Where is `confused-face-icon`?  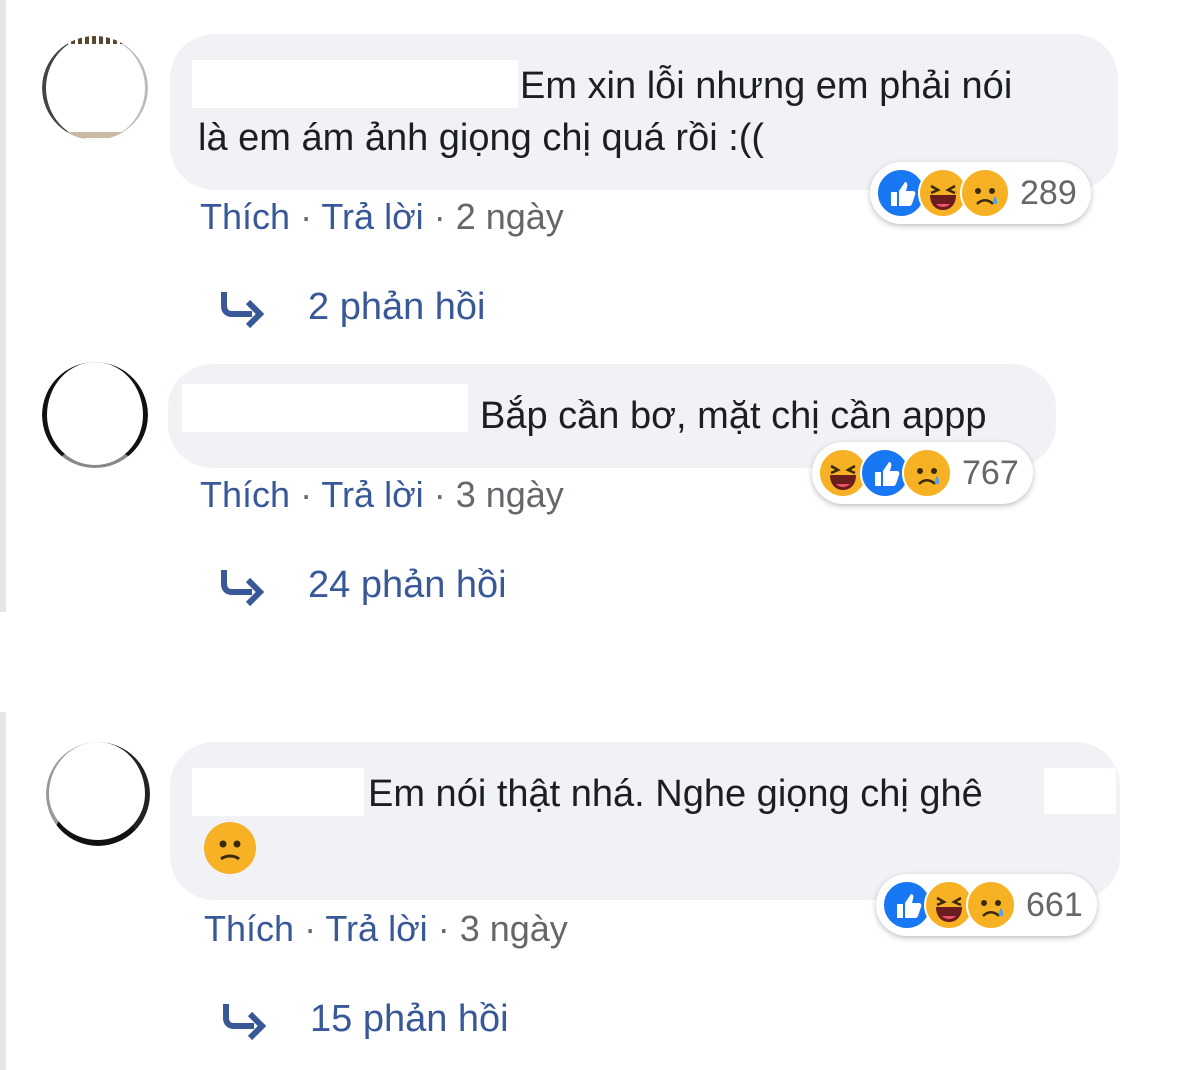 confused-face-icon is located at coordinates (230, 850).